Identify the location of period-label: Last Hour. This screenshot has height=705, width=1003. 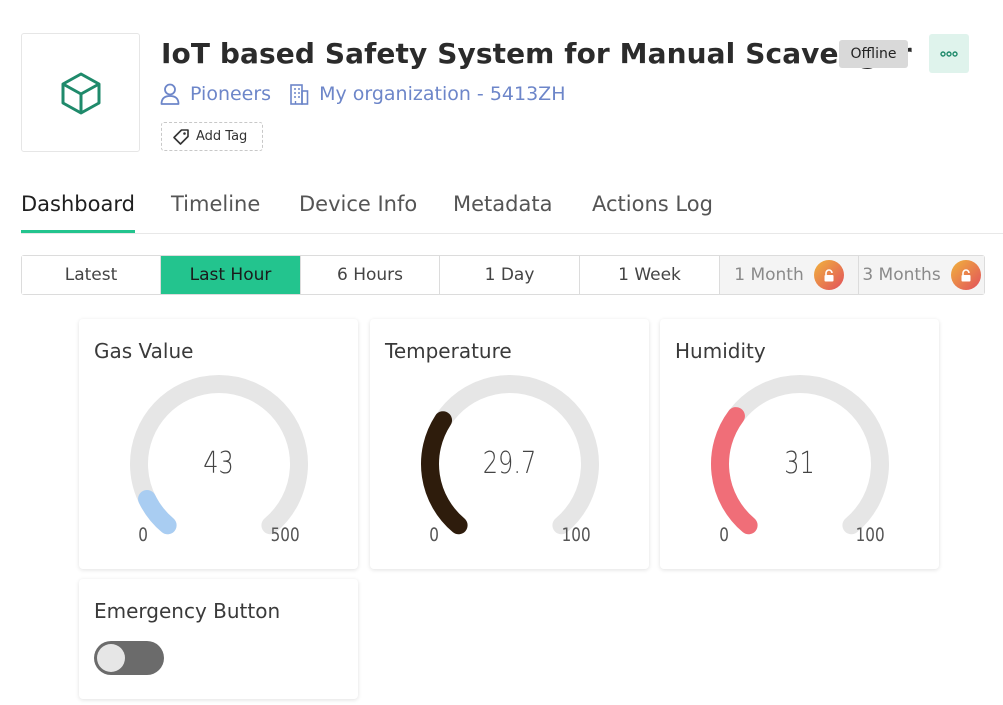
(230, 275).